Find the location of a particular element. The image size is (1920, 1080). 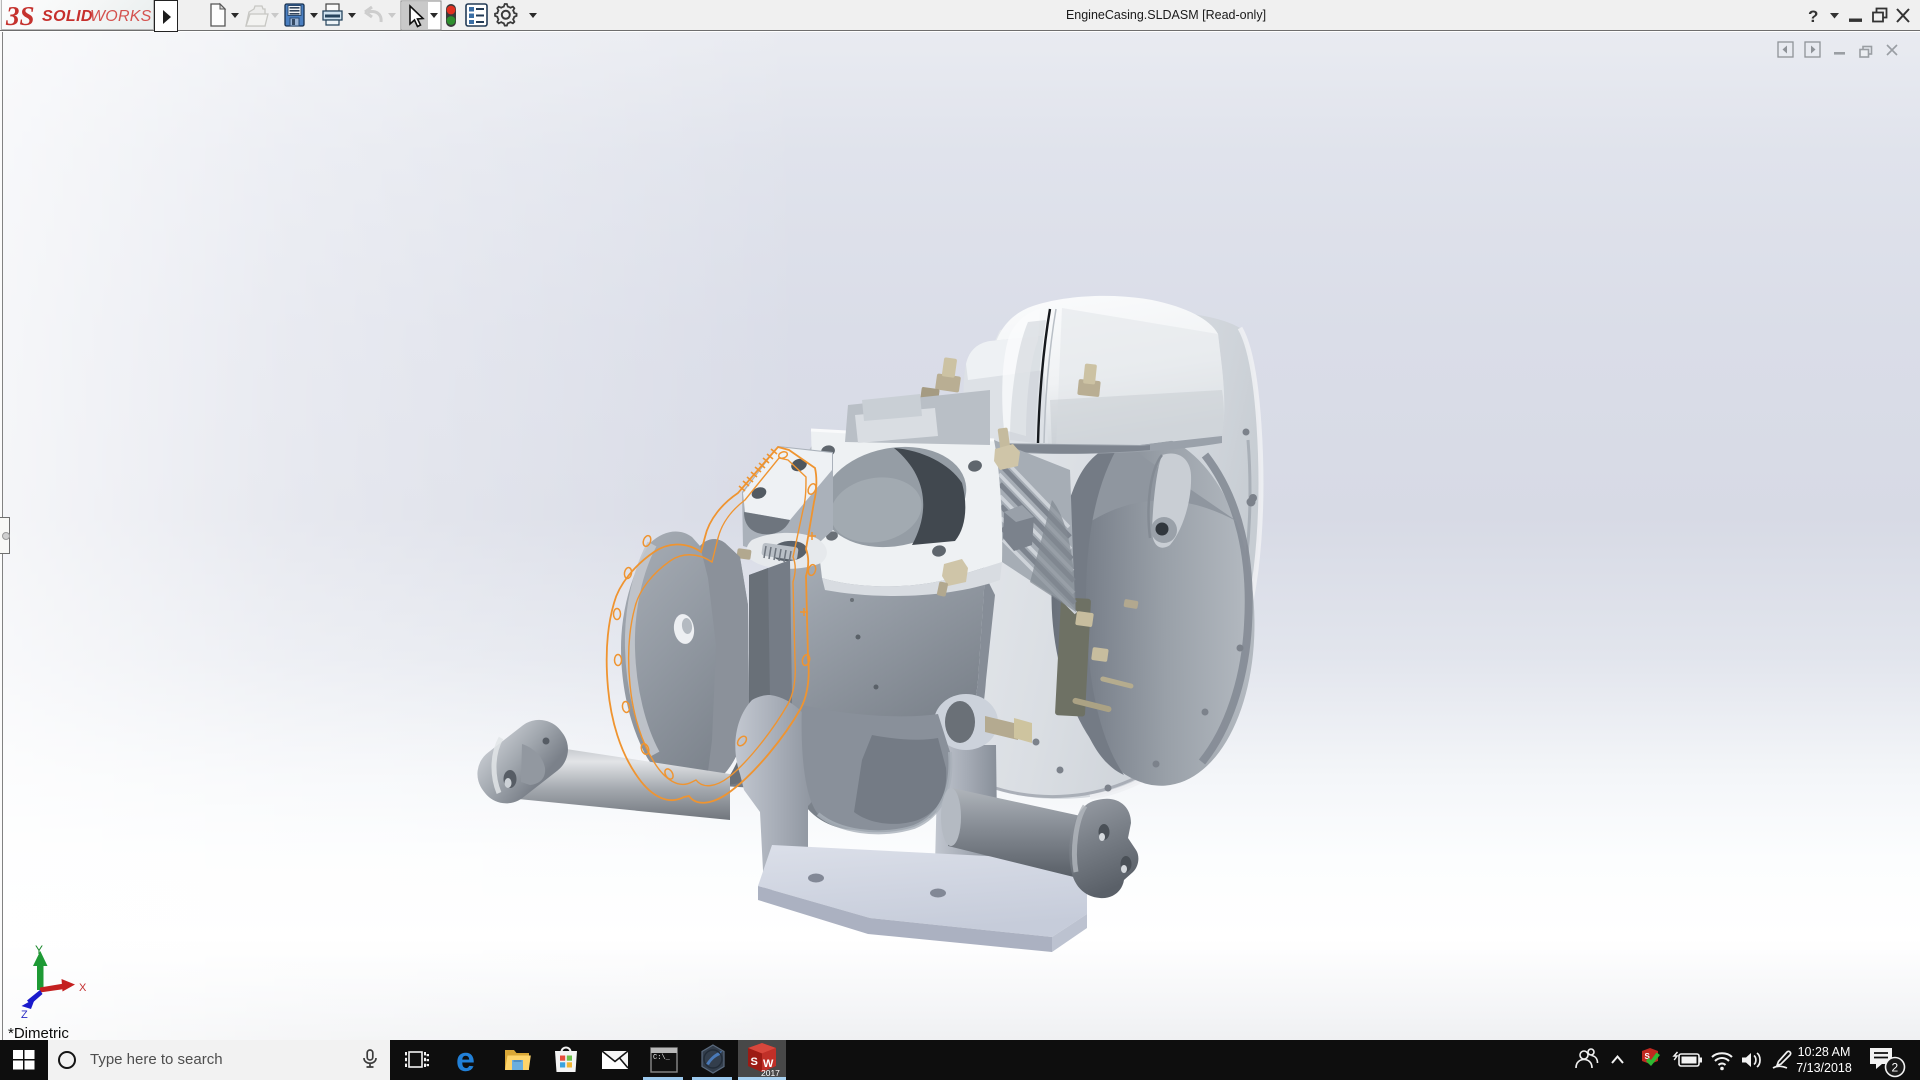

svg-text: WORKS is located at coordinates (121, 16).